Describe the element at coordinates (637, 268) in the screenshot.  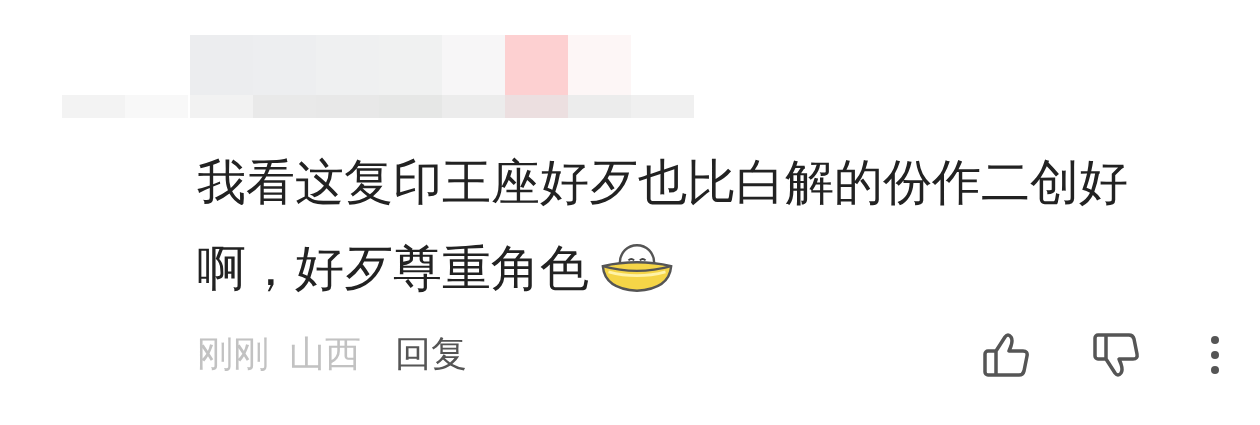
I see `smiling-bowl-emoji-icon` at that location.